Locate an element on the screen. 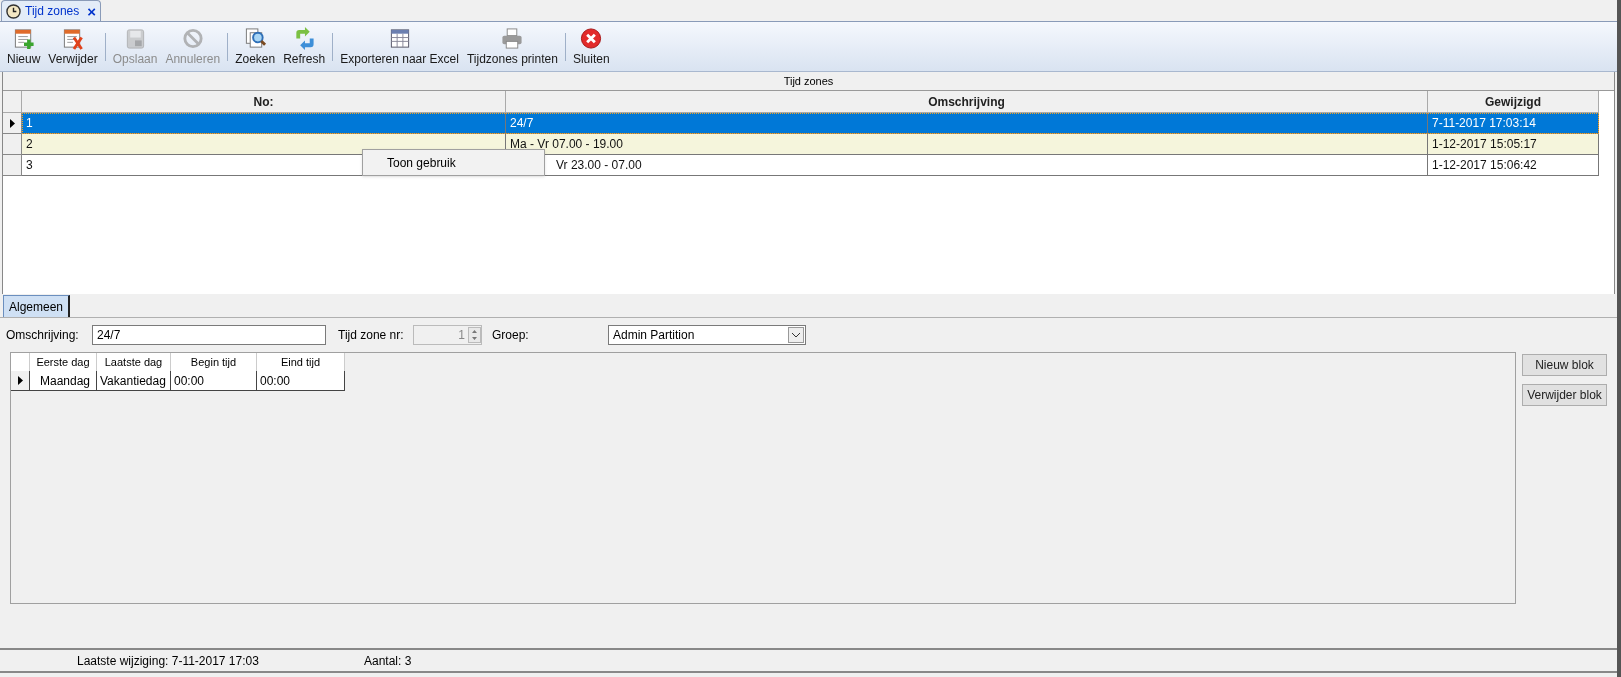  document-tab: Tijd zones × is located at coordinates (51, 10).